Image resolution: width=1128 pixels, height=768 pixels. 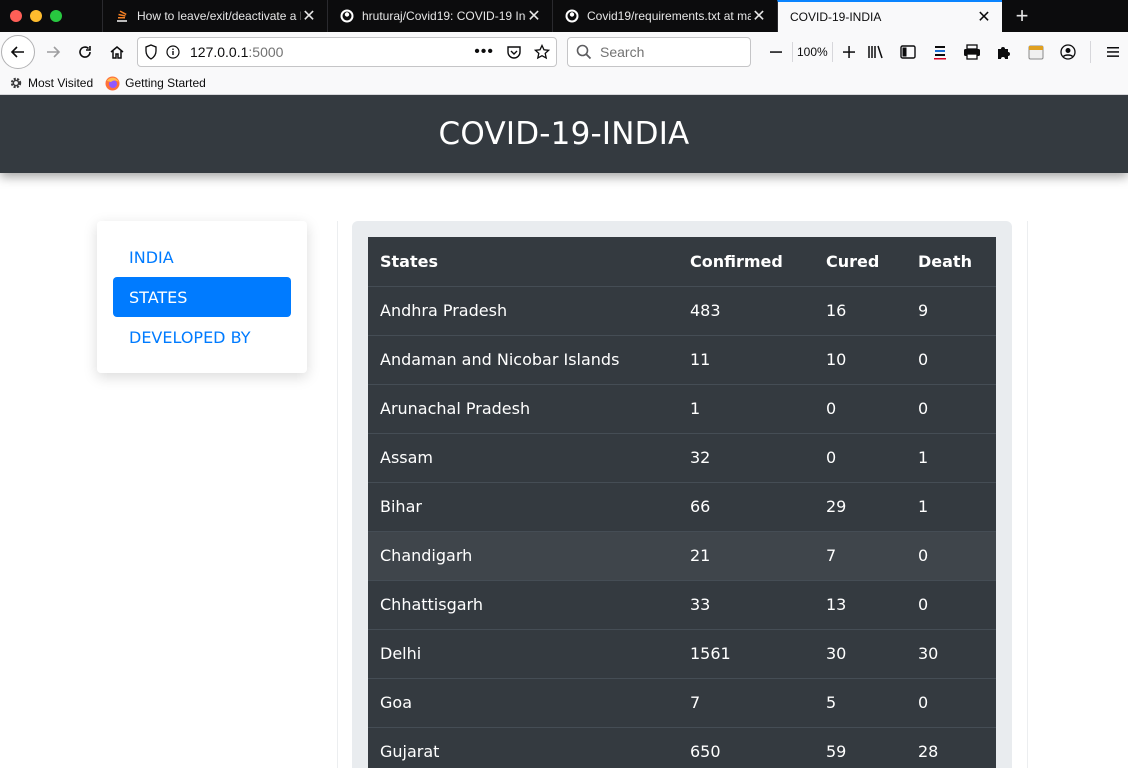 I want to click on nav-link-india: INDIA, so click(x=202, y=257).